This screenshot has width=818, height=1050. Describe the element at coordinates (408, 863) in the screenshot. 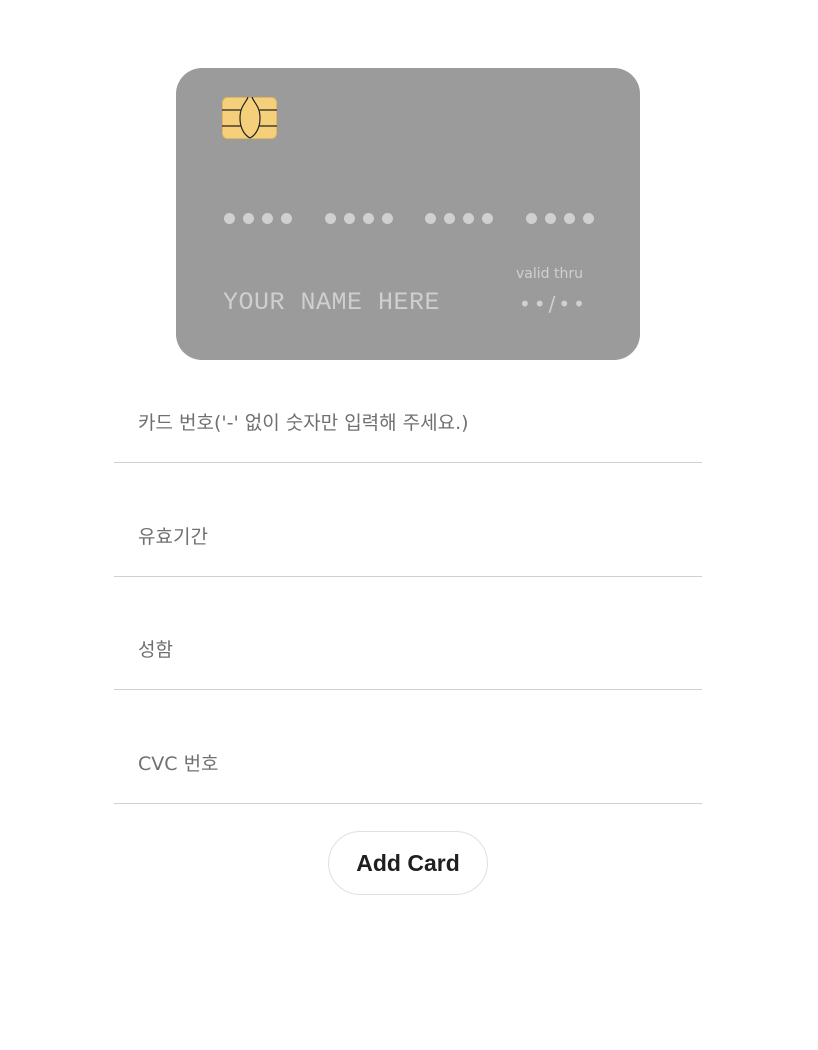

I see `add-card-button: Add Card` at that location.